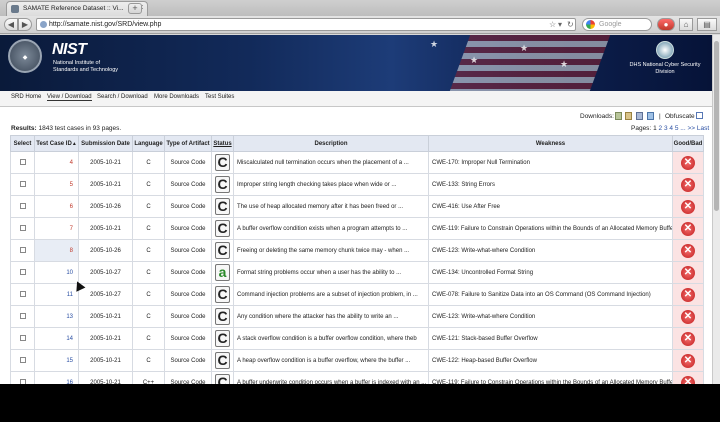 This screenshot has height=422, width=720. Describe the element at coordinates (56, 294) in the screenshot. I see `test-case-id-link: 11` at that location.